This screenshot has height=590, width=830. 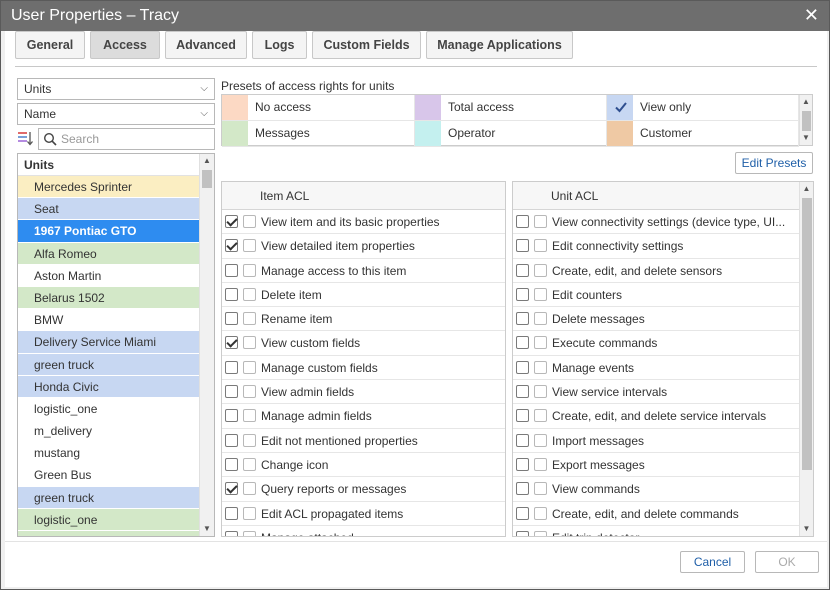 I want to click on unit-list-item: Mercedes Sprinter, so click(x=108, y=187).